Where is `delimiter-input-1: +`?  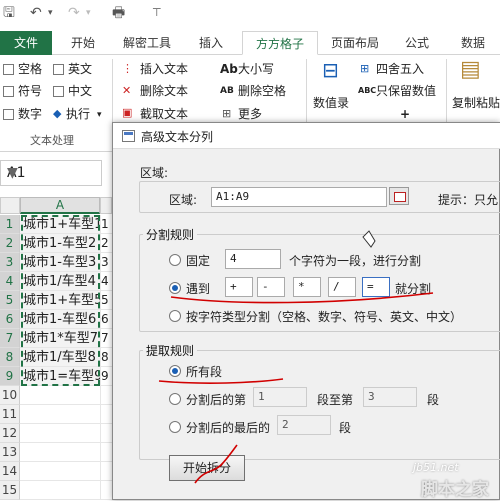
delimiter-input-1: + is located at coordinates (239, 287).